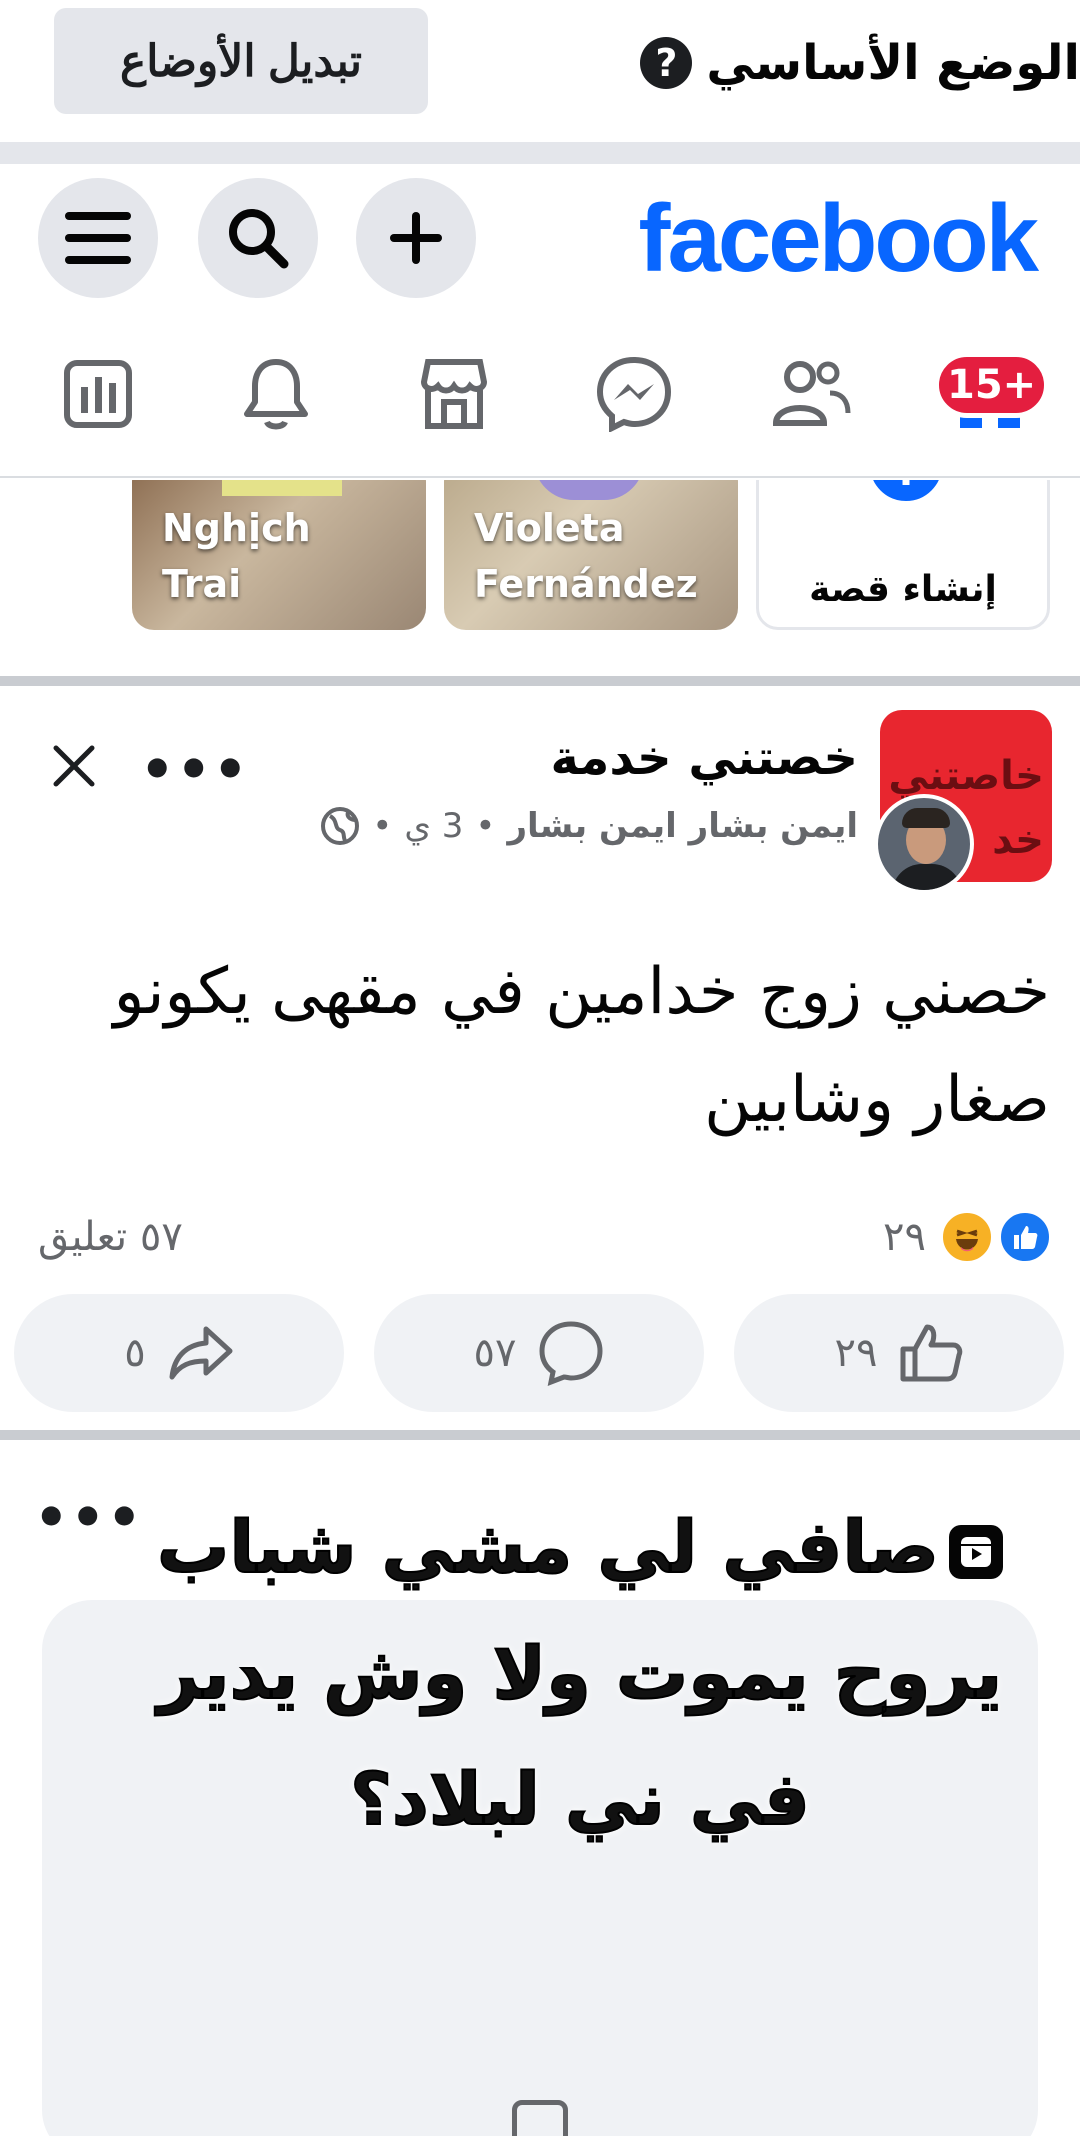 Image resolution: width=1080 pixels, height=2136 pixels. Describe the element at coordinates (201, 1353) in the screenshot. I see `share-icon` at that location.